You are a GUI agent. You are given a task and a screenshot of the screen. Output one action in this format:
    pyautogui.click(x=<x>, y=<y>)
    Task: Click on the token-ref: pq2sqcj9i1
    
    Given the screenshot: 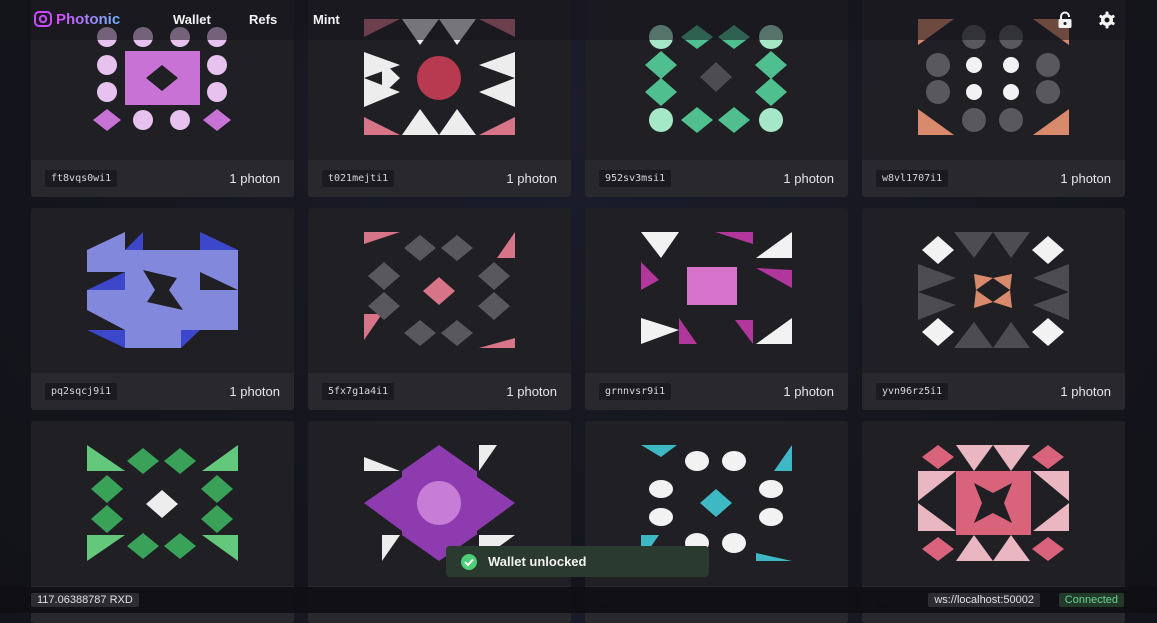 What is the action you would take?
    pyautogui.click(x=81, y=391)
    